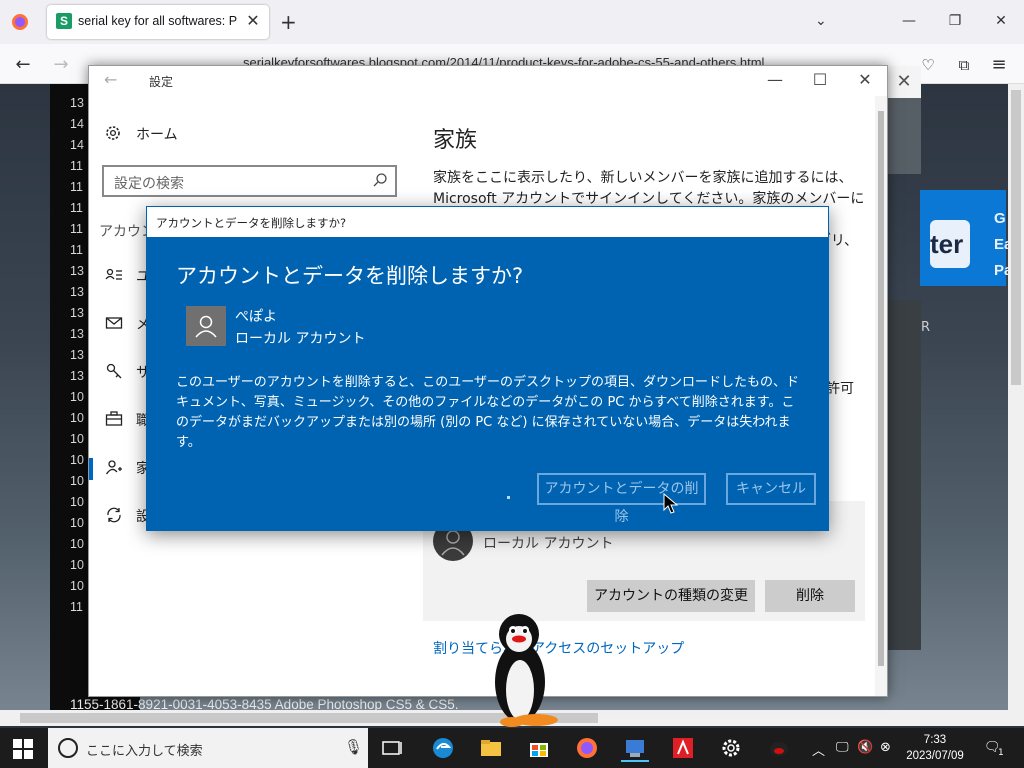  What do you see at coordinates (731, 748) in the screenshot?
I see `settings-icon` at bounding box center [731, 748].